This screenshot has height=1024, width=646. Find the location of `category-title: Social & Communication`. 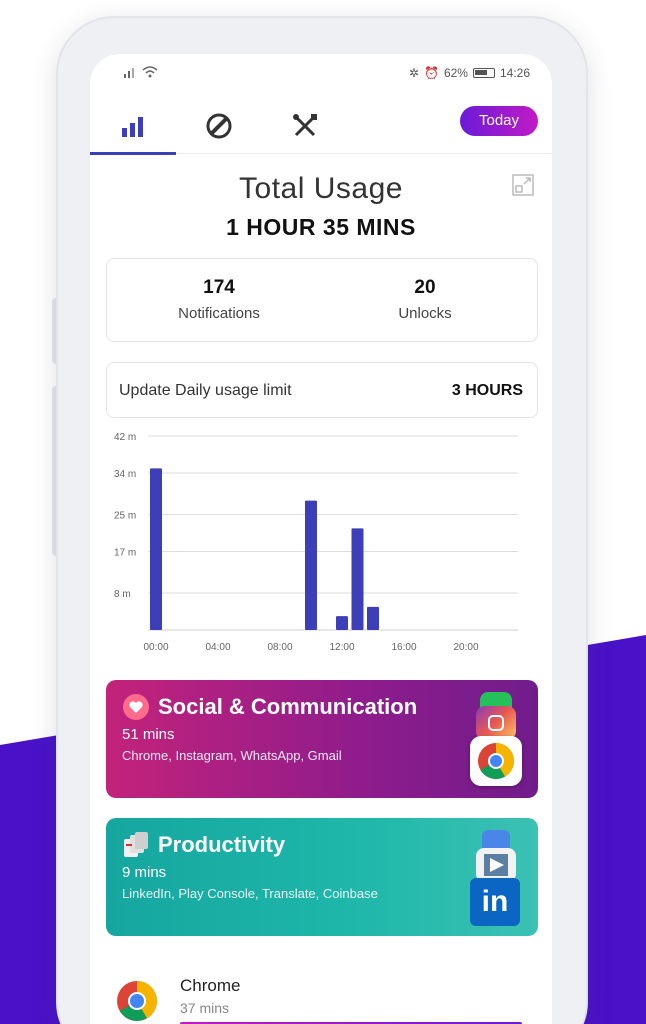

category-title: Social & Communication is located at coordinates (288, 706).